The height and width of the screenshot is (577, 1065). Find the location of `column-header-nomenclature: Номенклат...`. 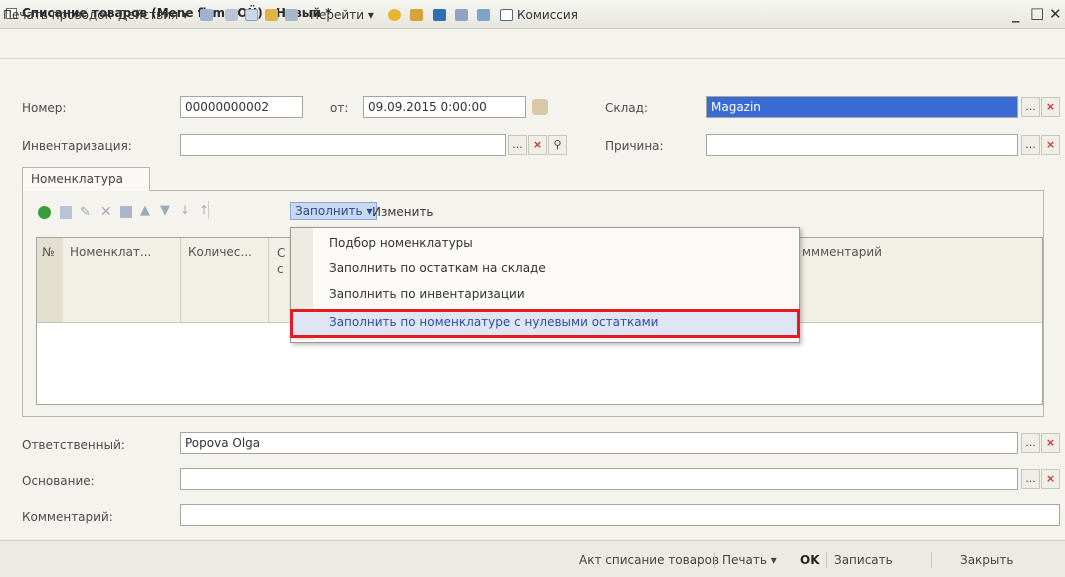

column-header-nomenclature: Номенклат... is located at coordinates (110, 252).